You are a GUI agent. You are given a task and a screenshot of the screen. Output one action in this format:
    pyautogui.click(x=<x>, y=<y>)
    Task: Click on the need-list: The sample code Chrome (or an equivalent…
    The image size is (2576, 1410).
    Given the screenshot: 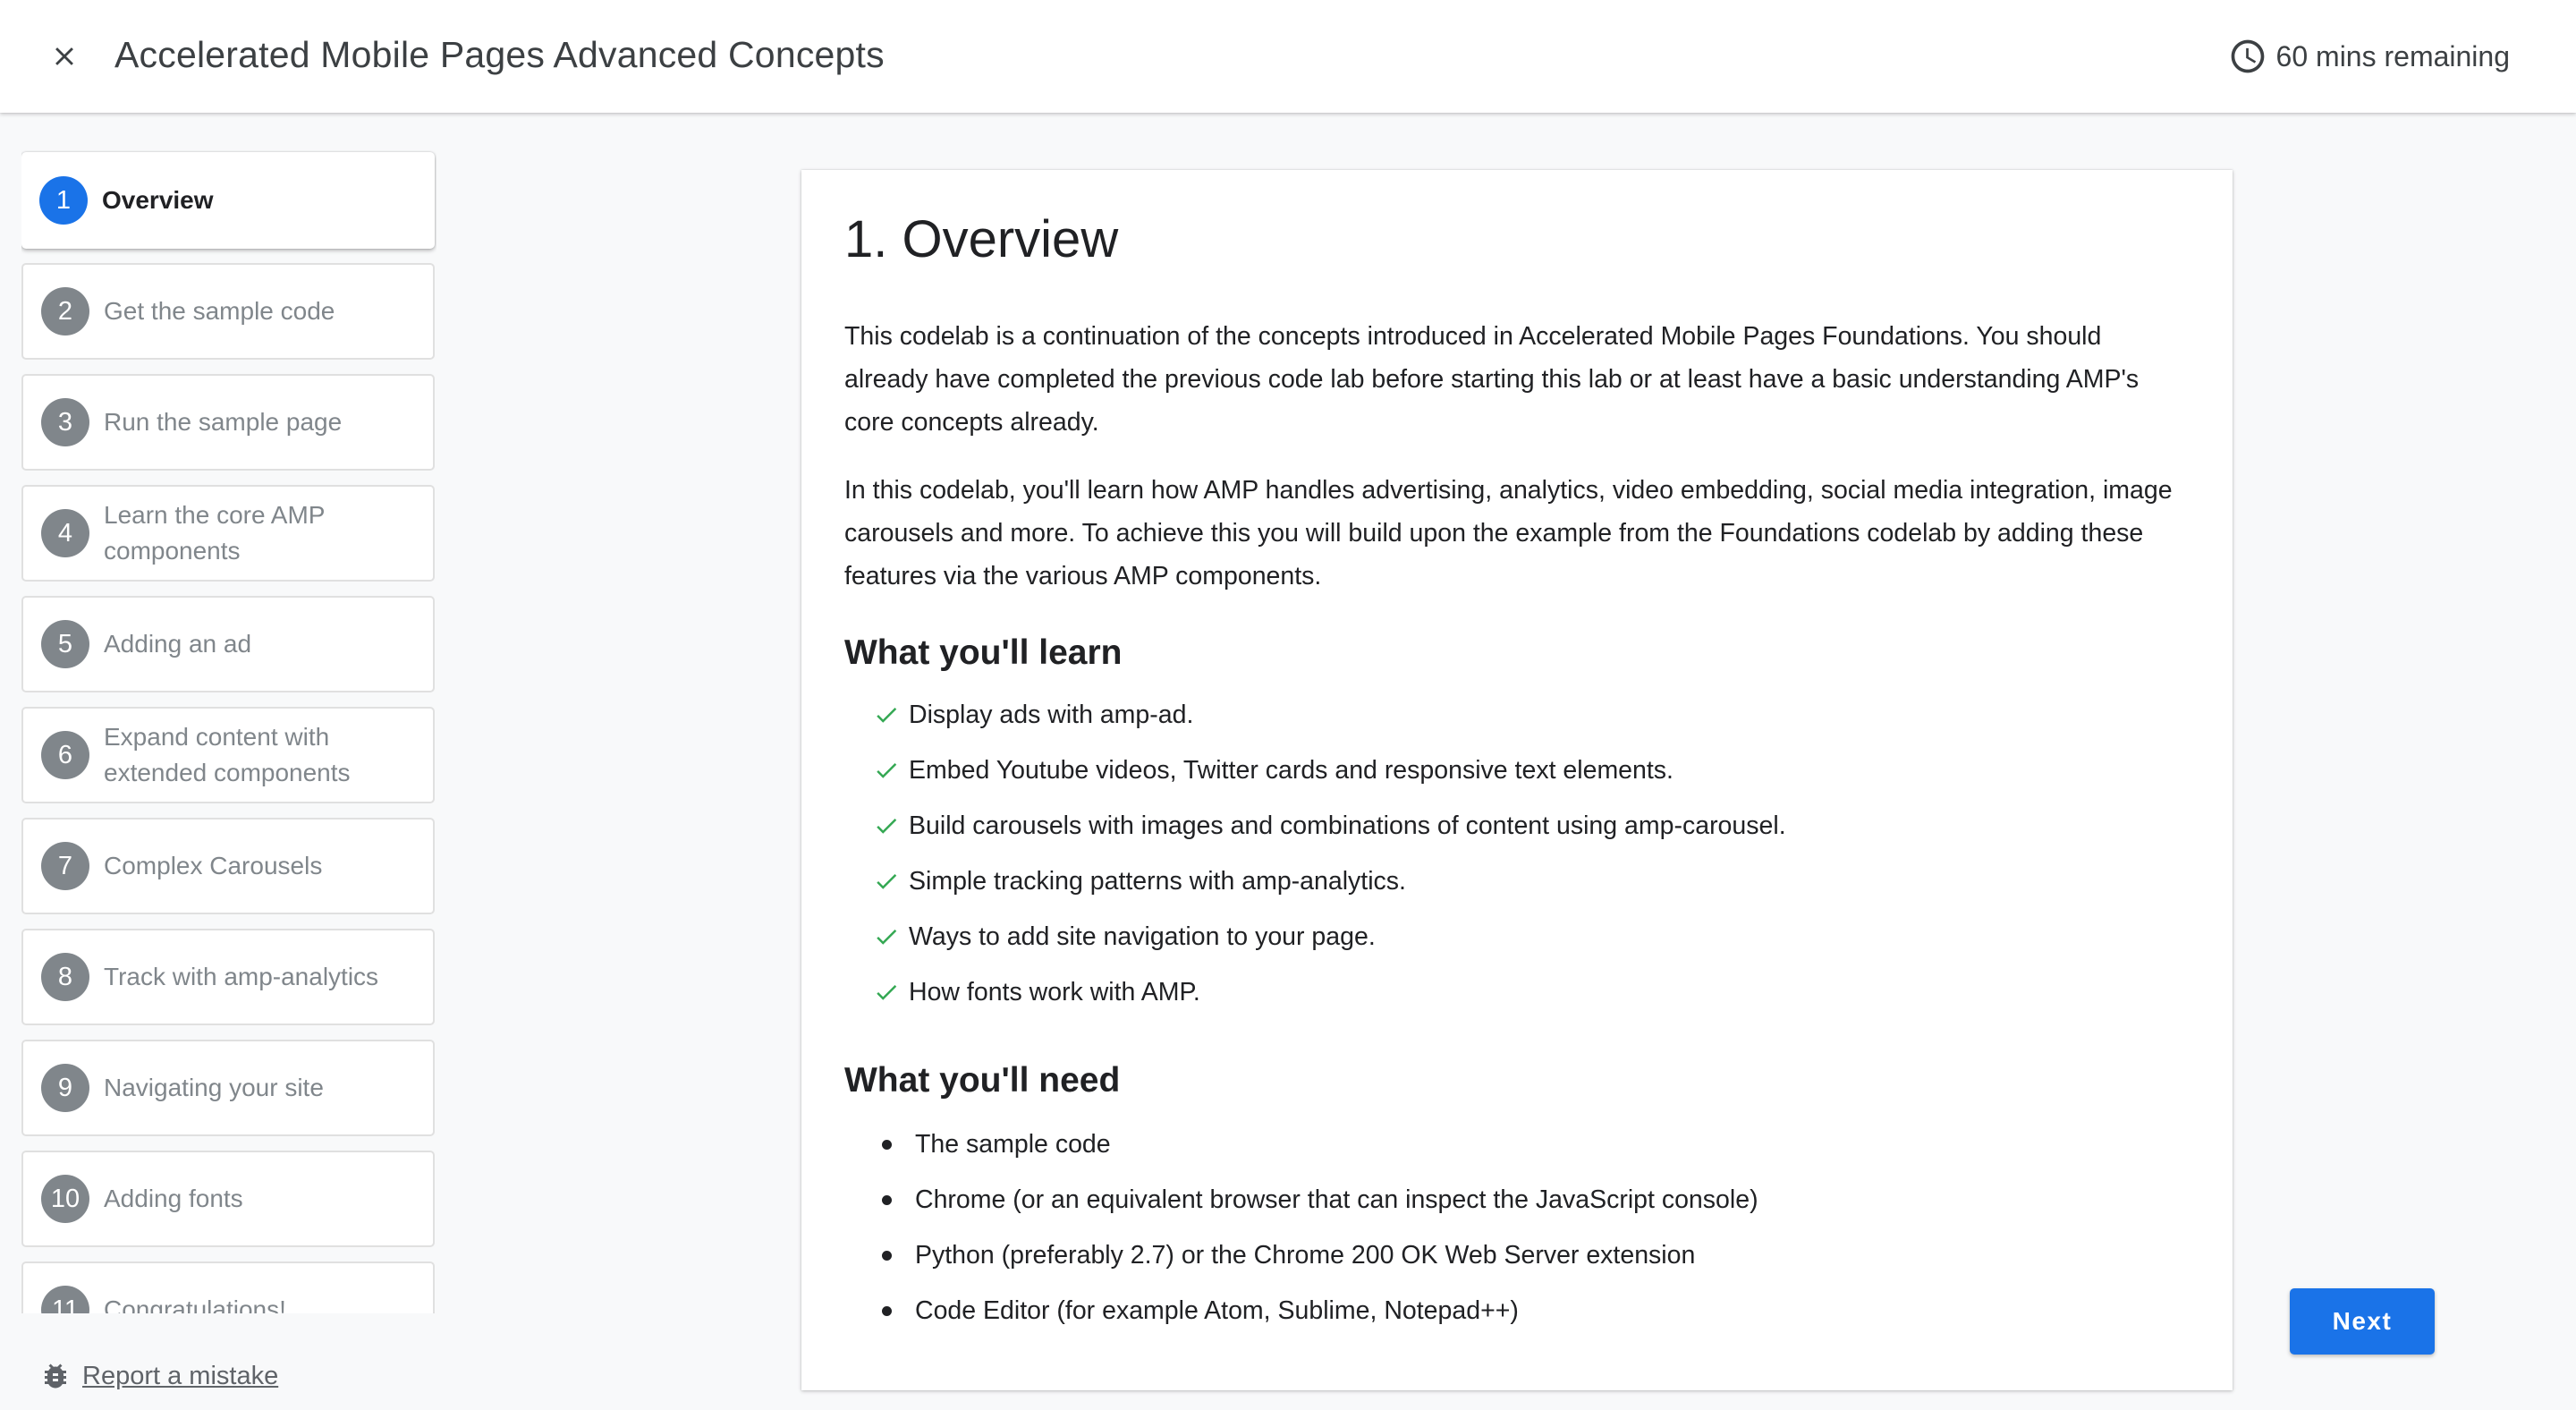 What is the action you would take?
    pyautogui.click(x=1517, y=1228)
    